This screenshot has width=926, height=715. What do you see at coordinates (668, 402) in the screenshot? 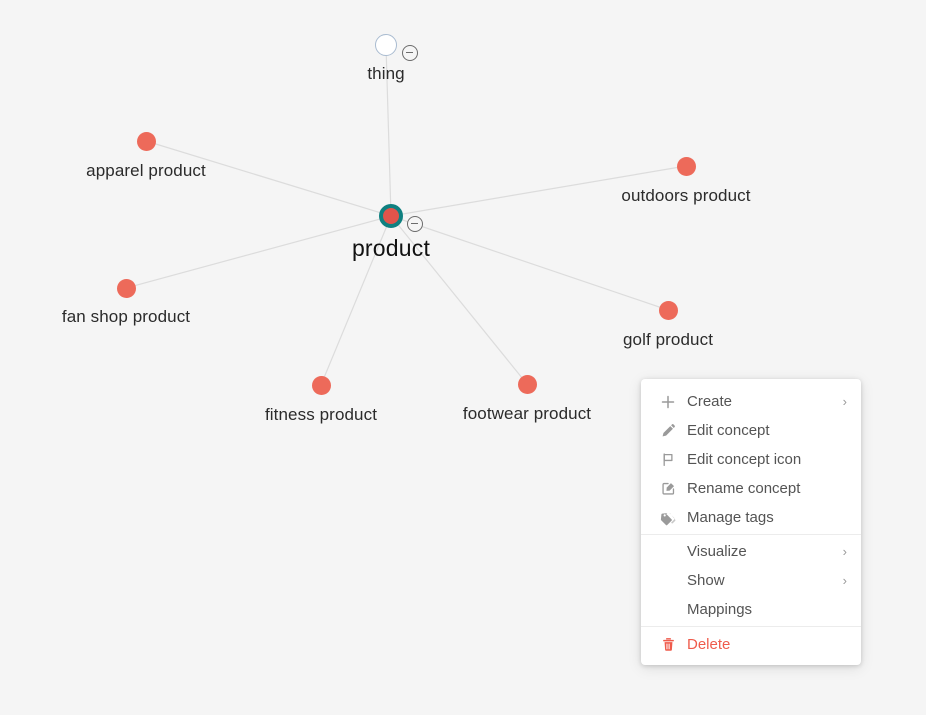
I see `plus-icon` at bounding box center [668, 402].